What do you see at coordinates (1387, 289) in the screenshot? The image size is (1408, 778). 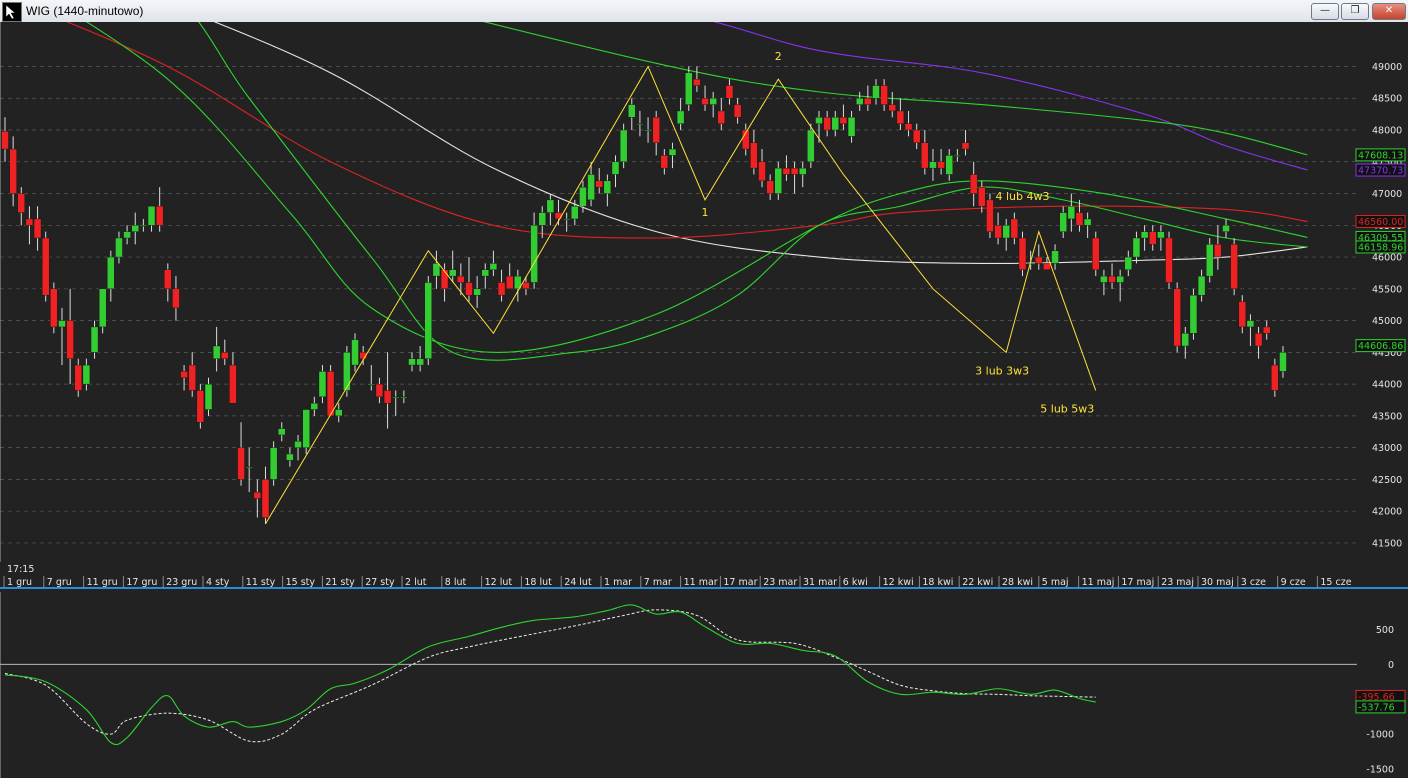 I see `y-tick-label: 45500` at bounding box center [1387, 289].